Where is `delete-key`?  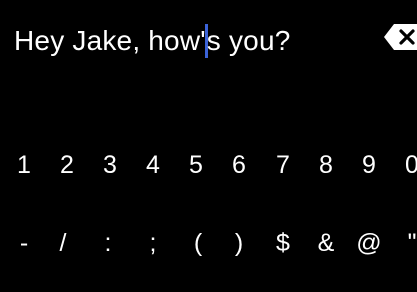
delete-key is located at coordinates (400, 37).